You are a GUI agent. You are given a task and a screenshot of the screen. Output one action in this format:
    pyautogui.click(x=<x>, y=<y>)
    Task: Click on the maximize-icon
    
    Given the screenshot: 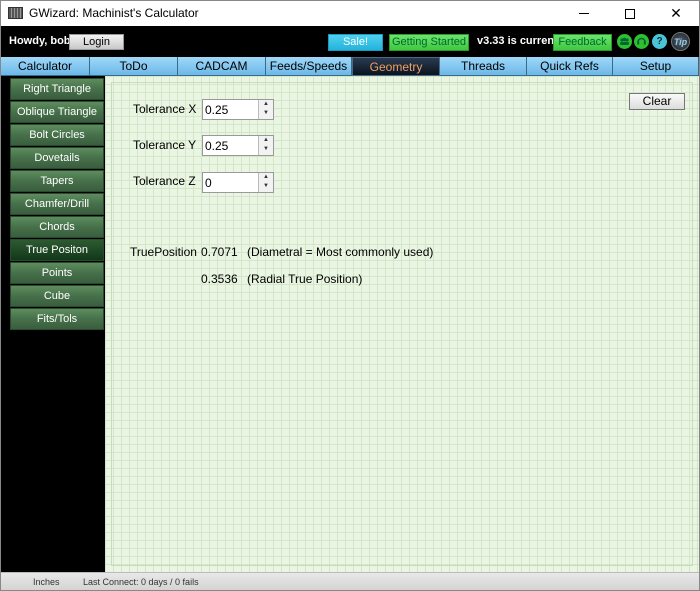 What is the action you would take?
    pyautogui.click(x=630, y=13)
    